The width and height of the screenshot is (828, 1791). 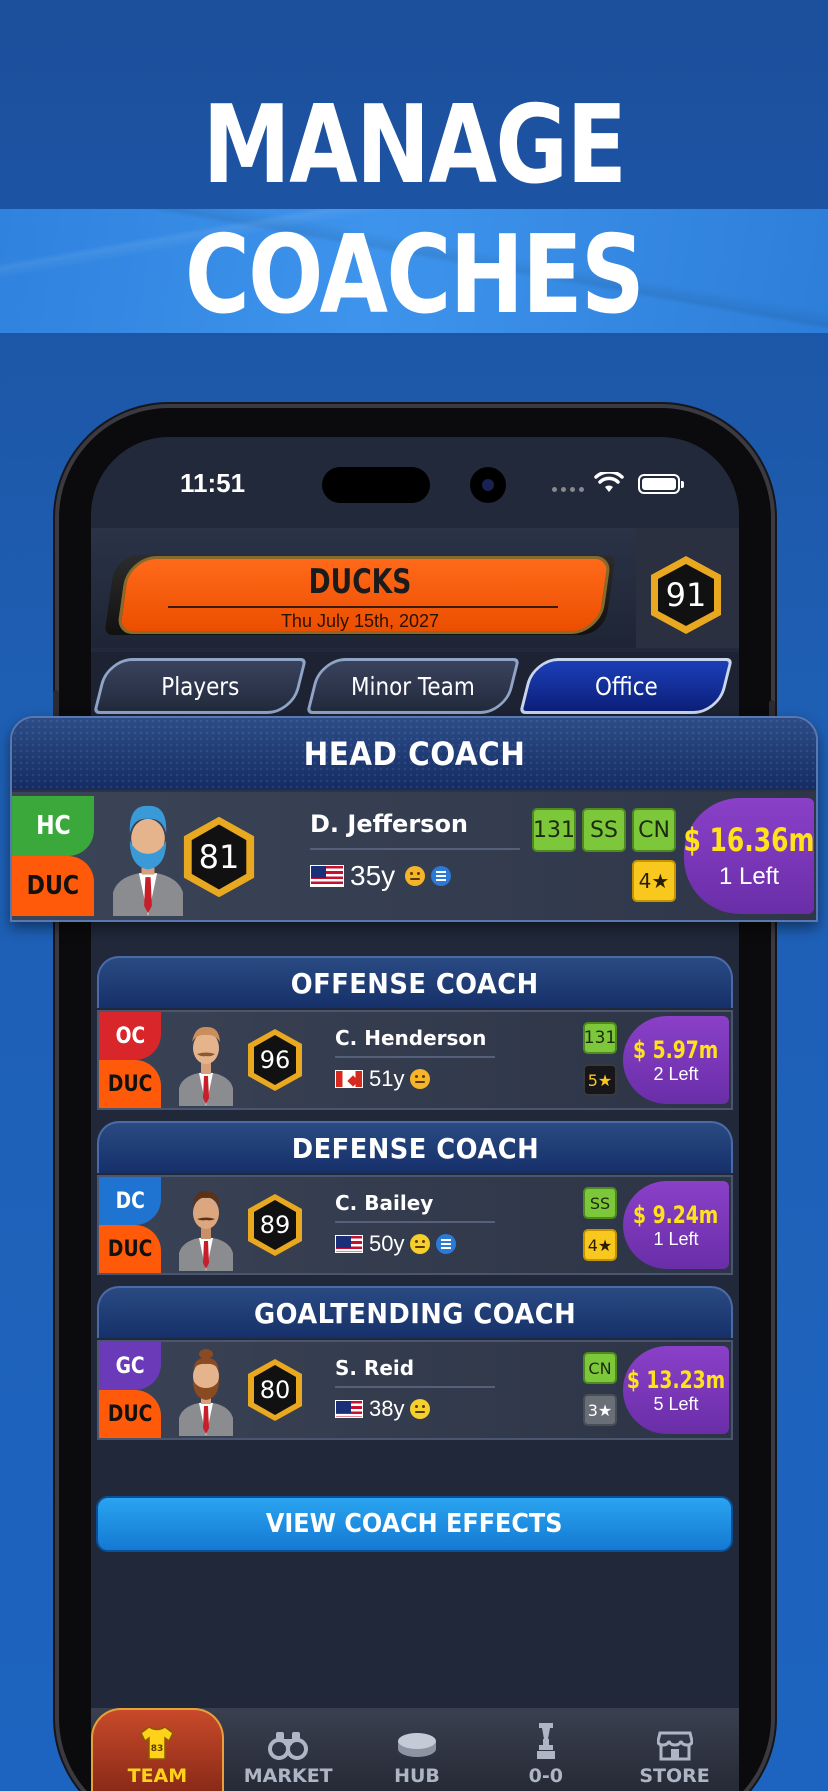 I want to click on coach-meta: 51y, so click(x=383, y=1079).